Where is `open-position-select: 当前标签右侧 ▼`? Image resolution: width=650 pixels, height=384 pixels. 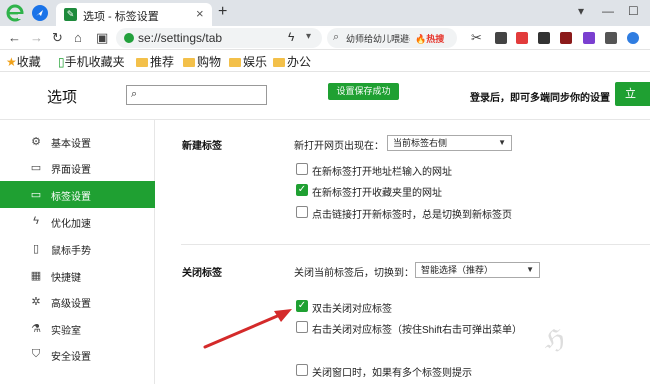 open-position-select: 当前标签右侧 ▼ is located at coordinates (449, 143).